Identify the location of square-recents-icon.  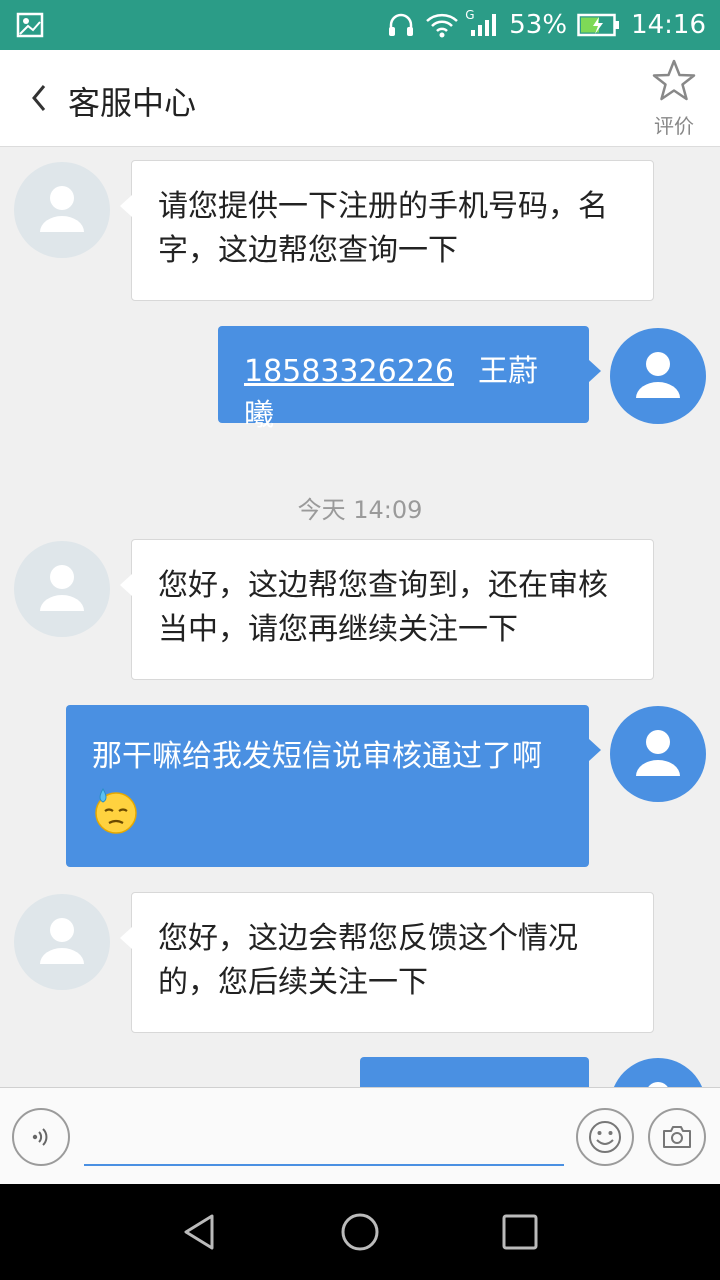
(520, 1232).